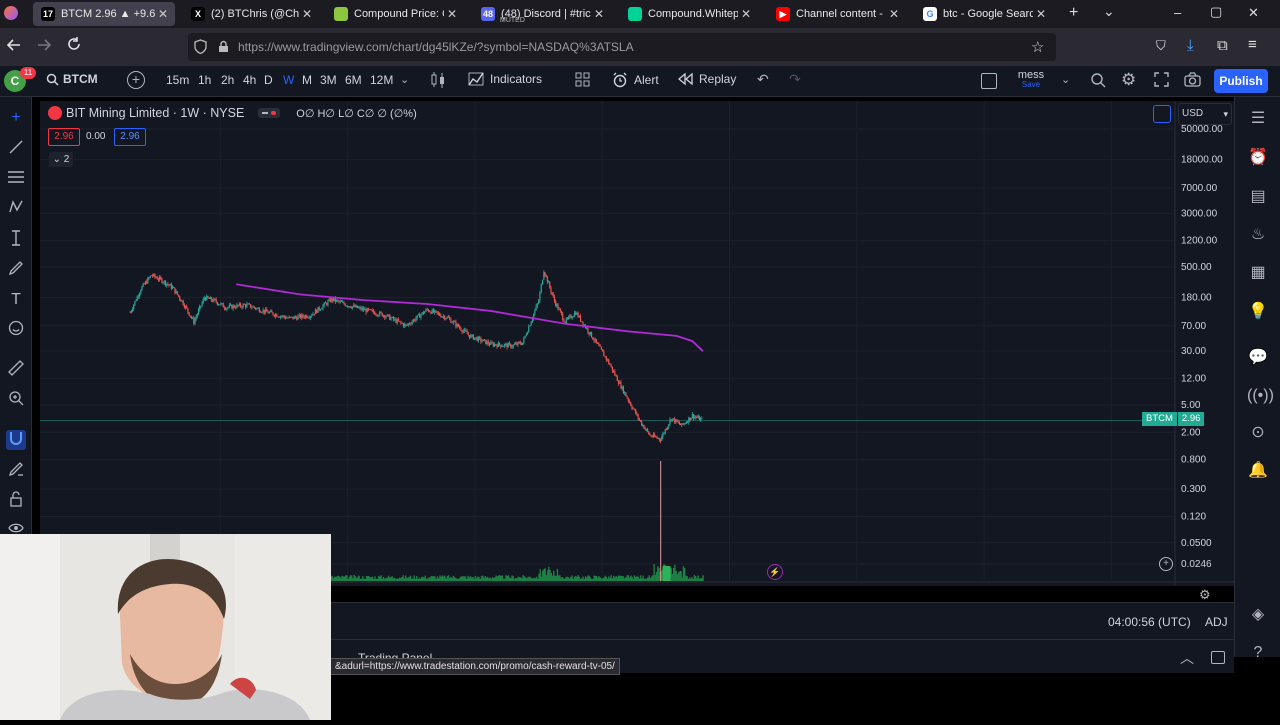  I want to click on chat-icon: 💬, so click(1258, 358).